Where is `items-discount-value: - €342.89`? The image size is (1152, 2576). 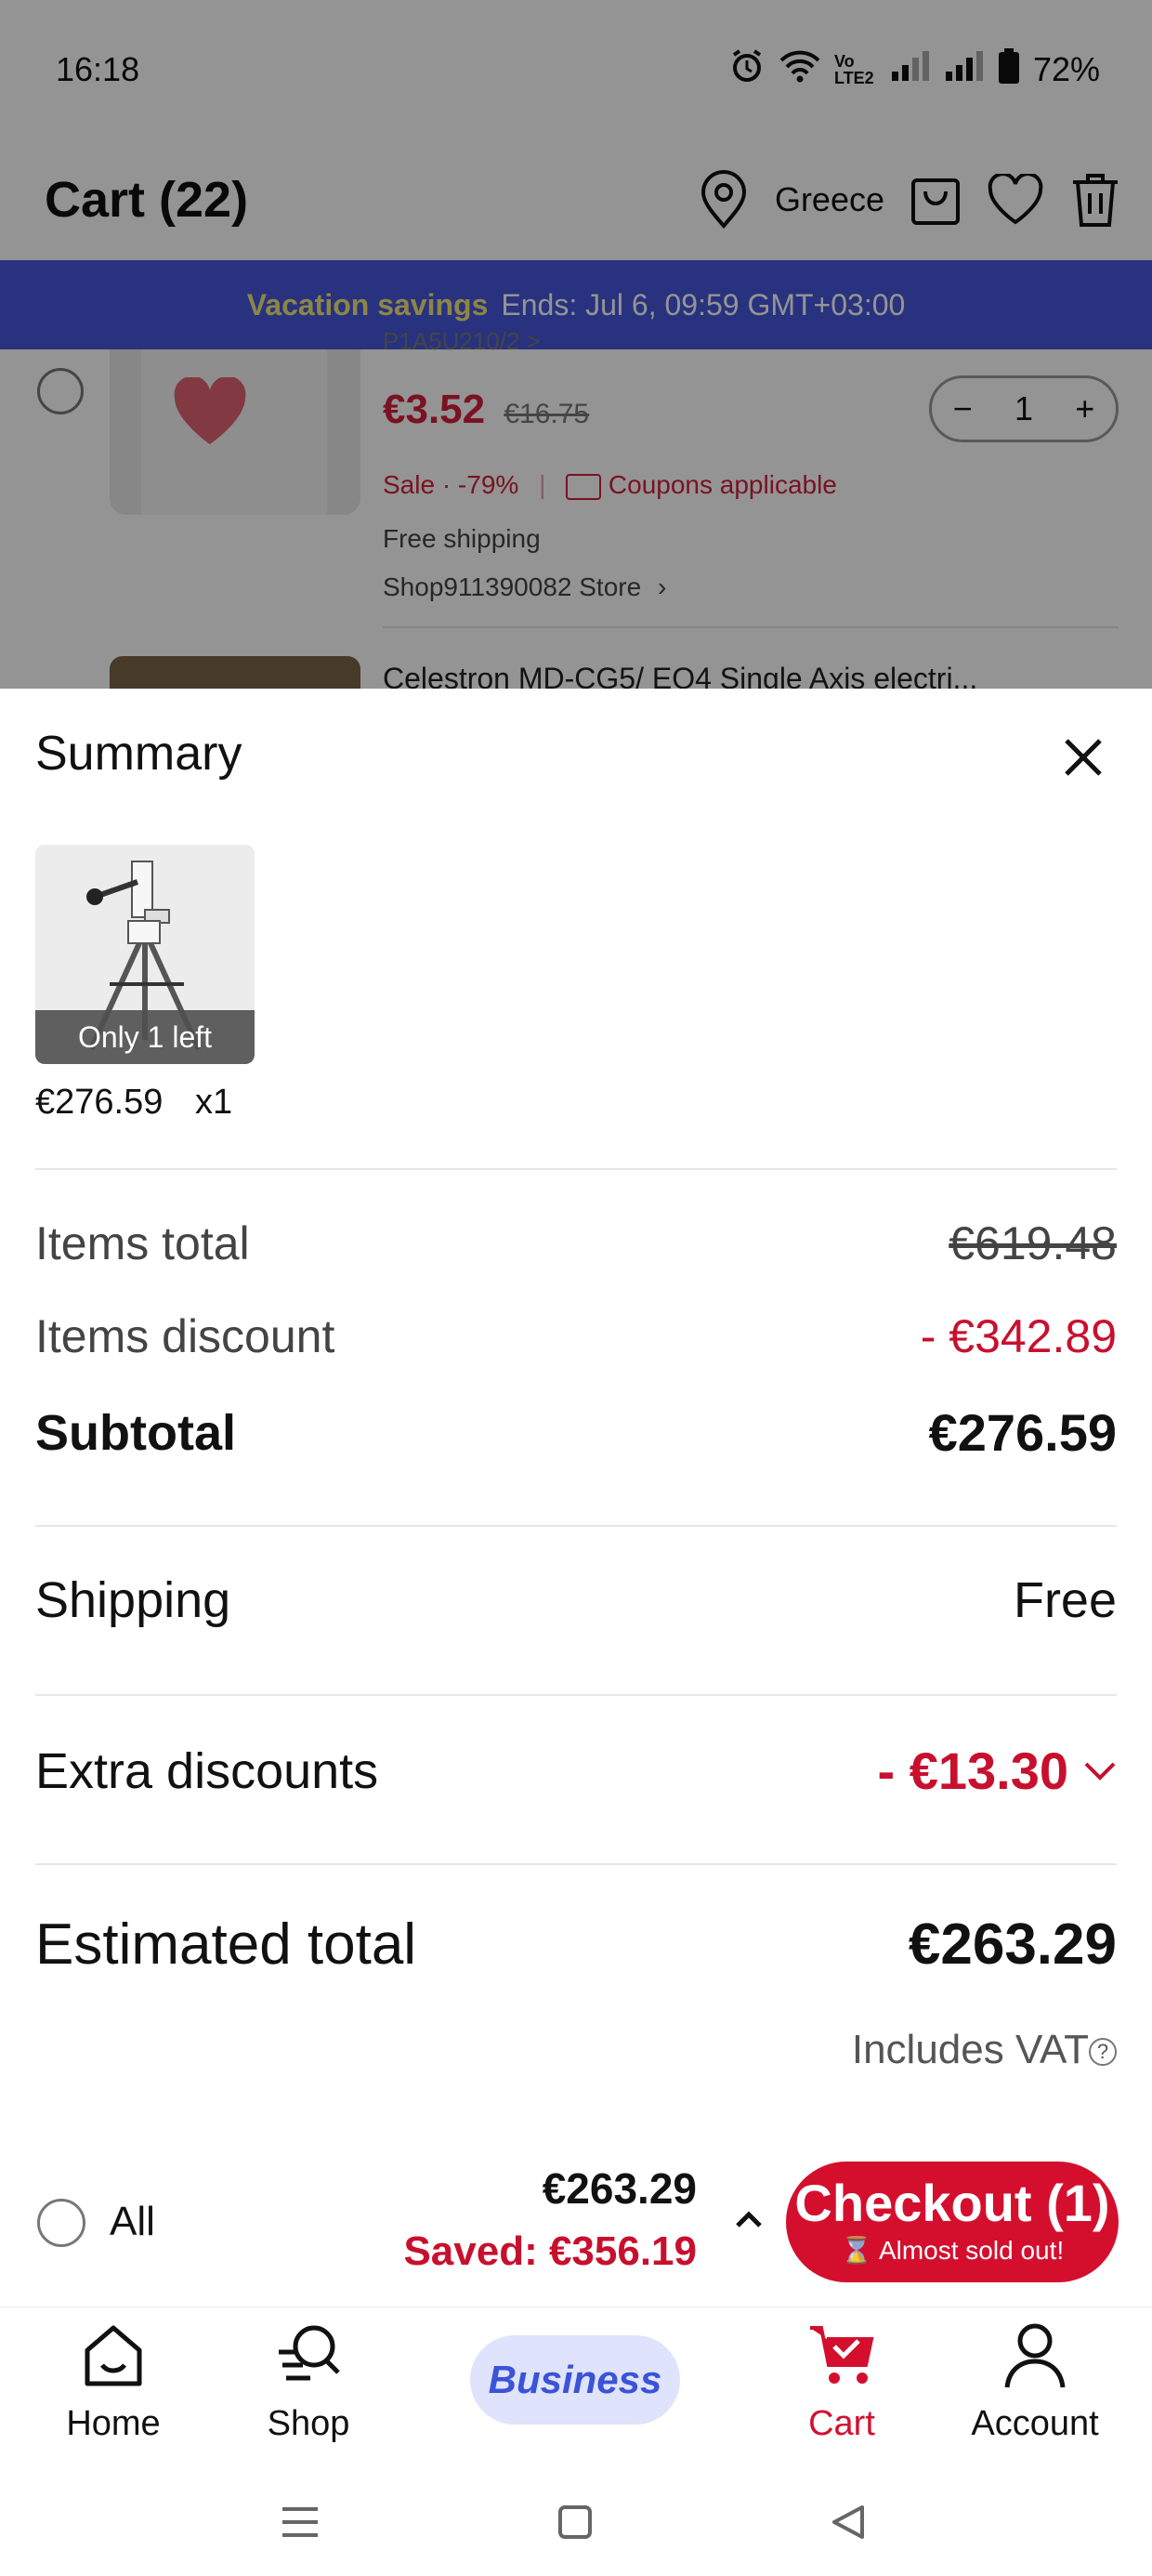 items-discount-value: - €342.89 is located at coordinates (1018, 1336).